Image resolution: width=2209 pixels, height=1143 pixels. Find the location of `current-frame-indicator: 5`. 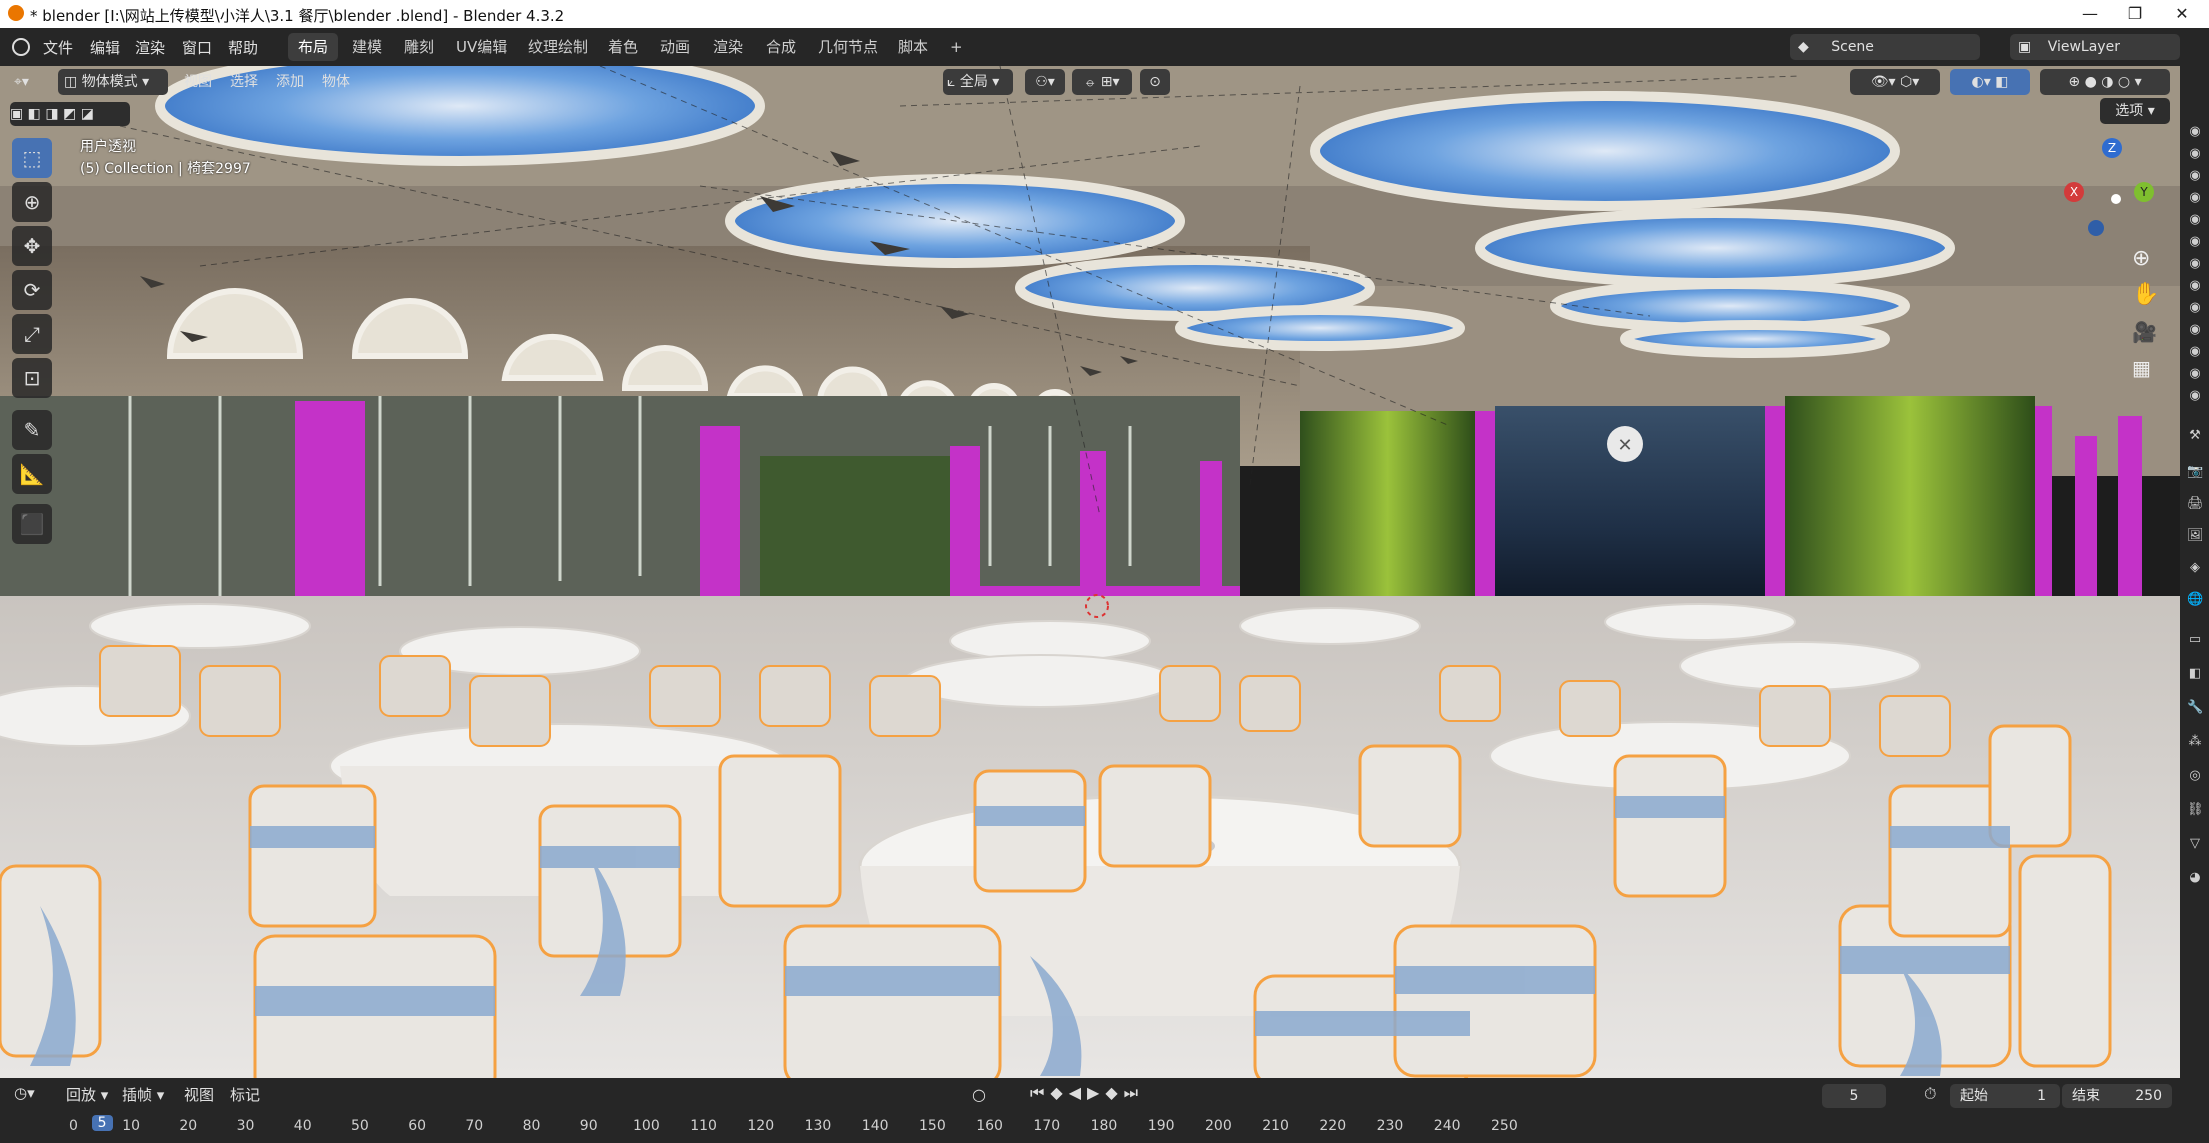

current-frame-indicator: 5 is located at coordinates (102, 1123).